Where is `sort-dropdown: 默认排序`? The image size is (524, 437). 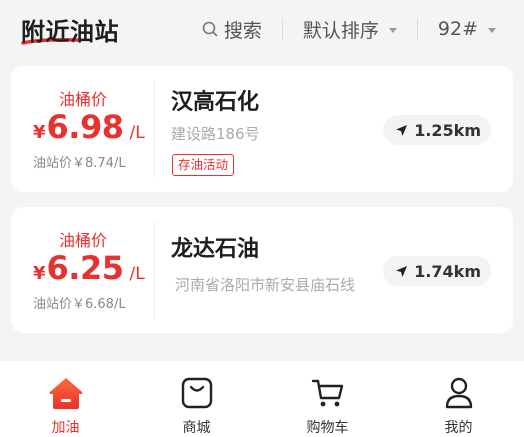 sort-dropdown: 默认排序 is located at coordinates (350, 29).